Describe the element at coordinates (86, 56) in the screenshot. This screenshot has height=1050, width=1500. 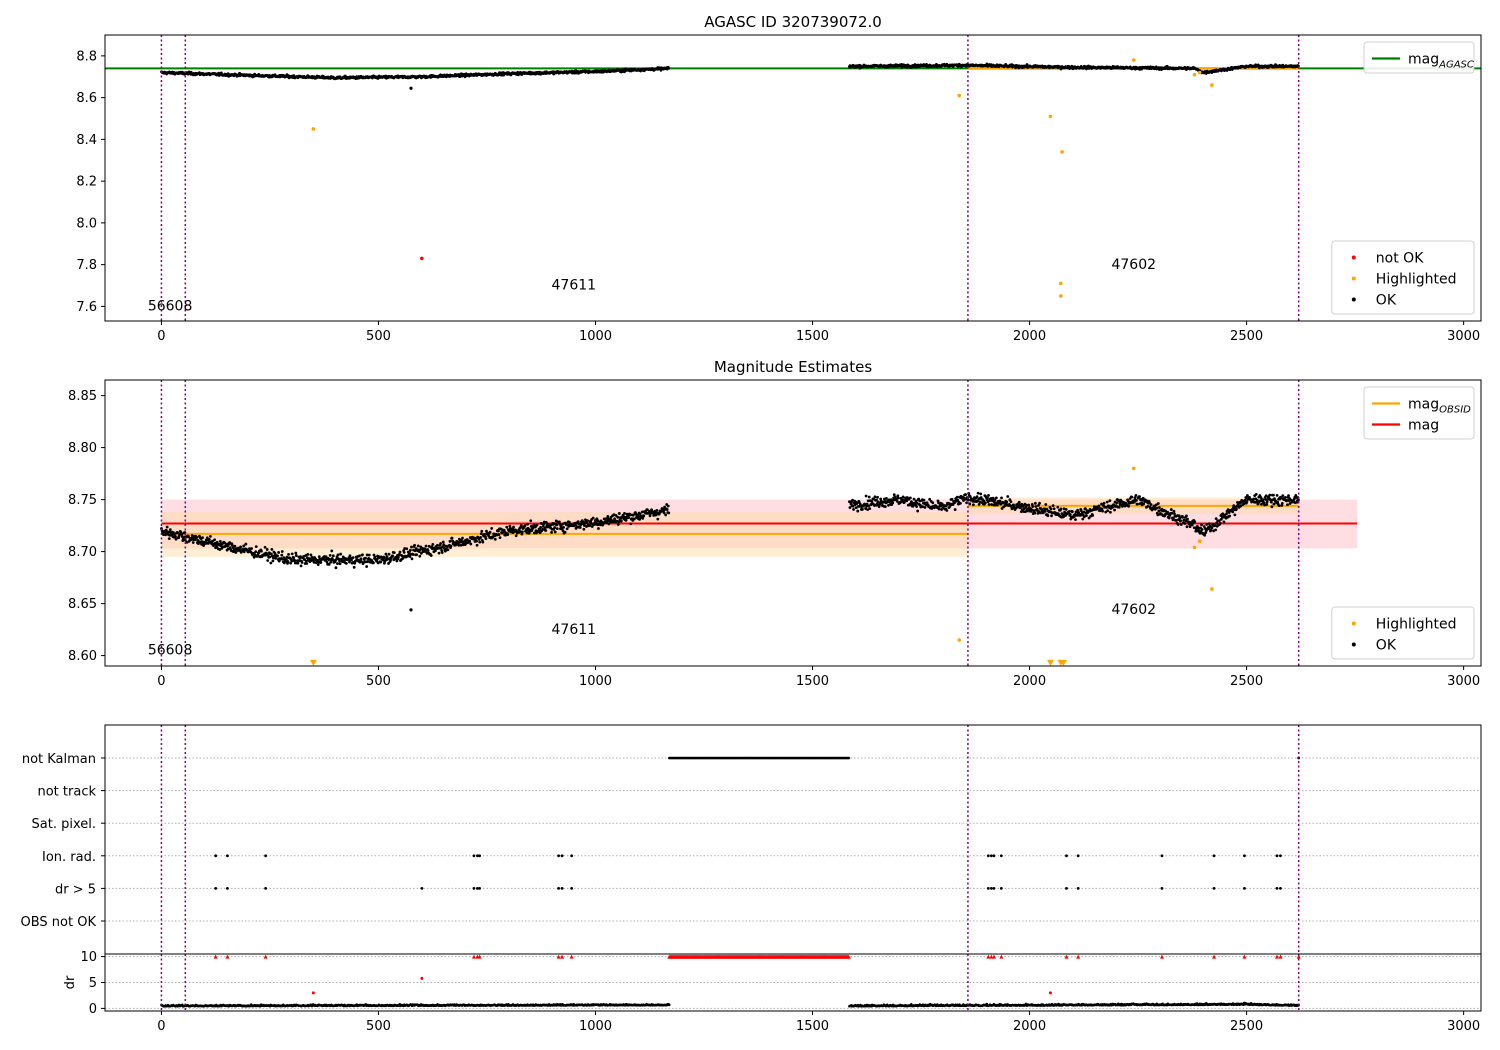
I see `y-tick-label: 8.8` at that location.